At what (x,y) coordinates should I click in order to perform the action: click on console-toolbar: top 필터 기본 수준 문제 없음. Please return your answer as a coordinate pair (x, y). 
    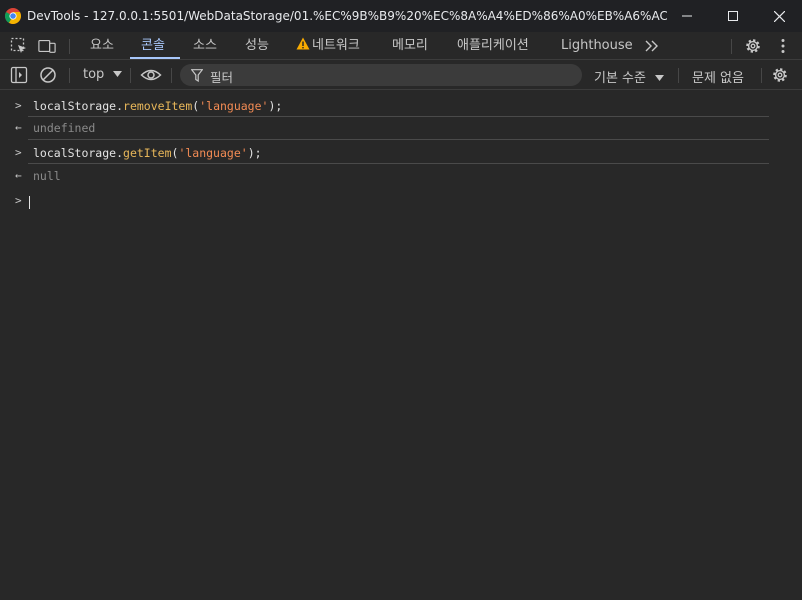
    Looking at the image, I should click on (401, 75).